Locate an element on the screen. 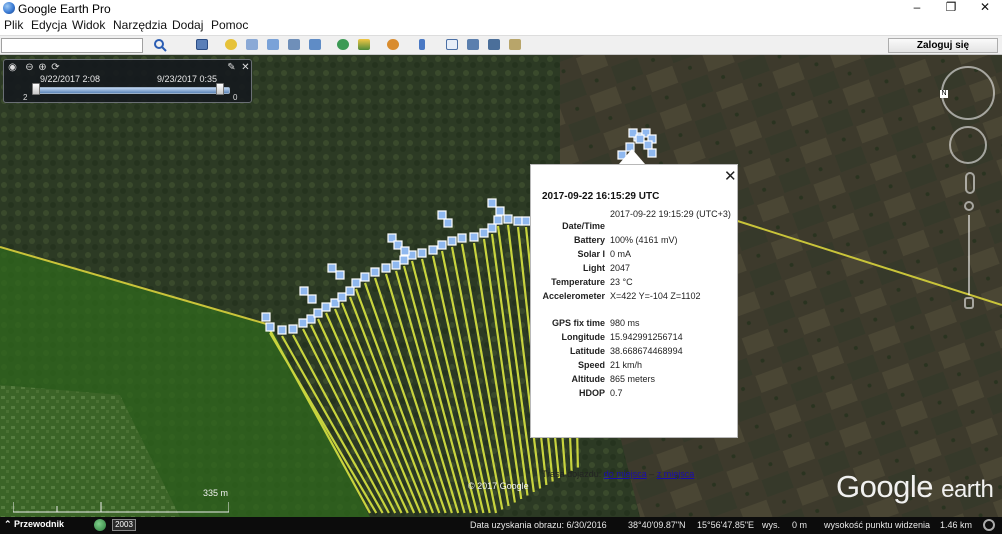 The width and height of the screenshot is (1002, 534). sunlight-button is located at coordinates (363, 45).